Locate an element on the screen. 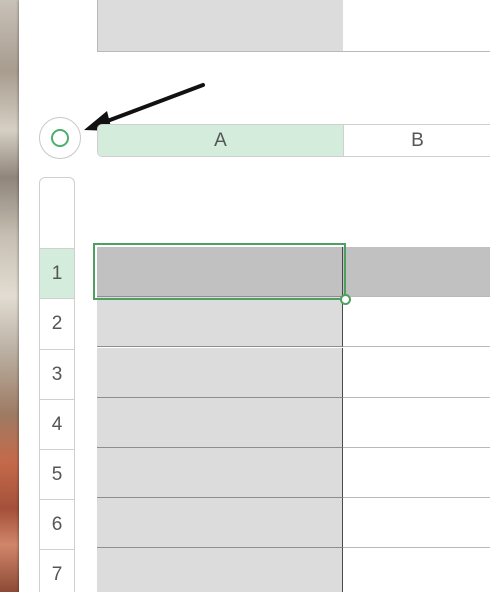 The height and width of the screenshot is (592, 490). column-header-a: A is located at coordinates (221, 140).